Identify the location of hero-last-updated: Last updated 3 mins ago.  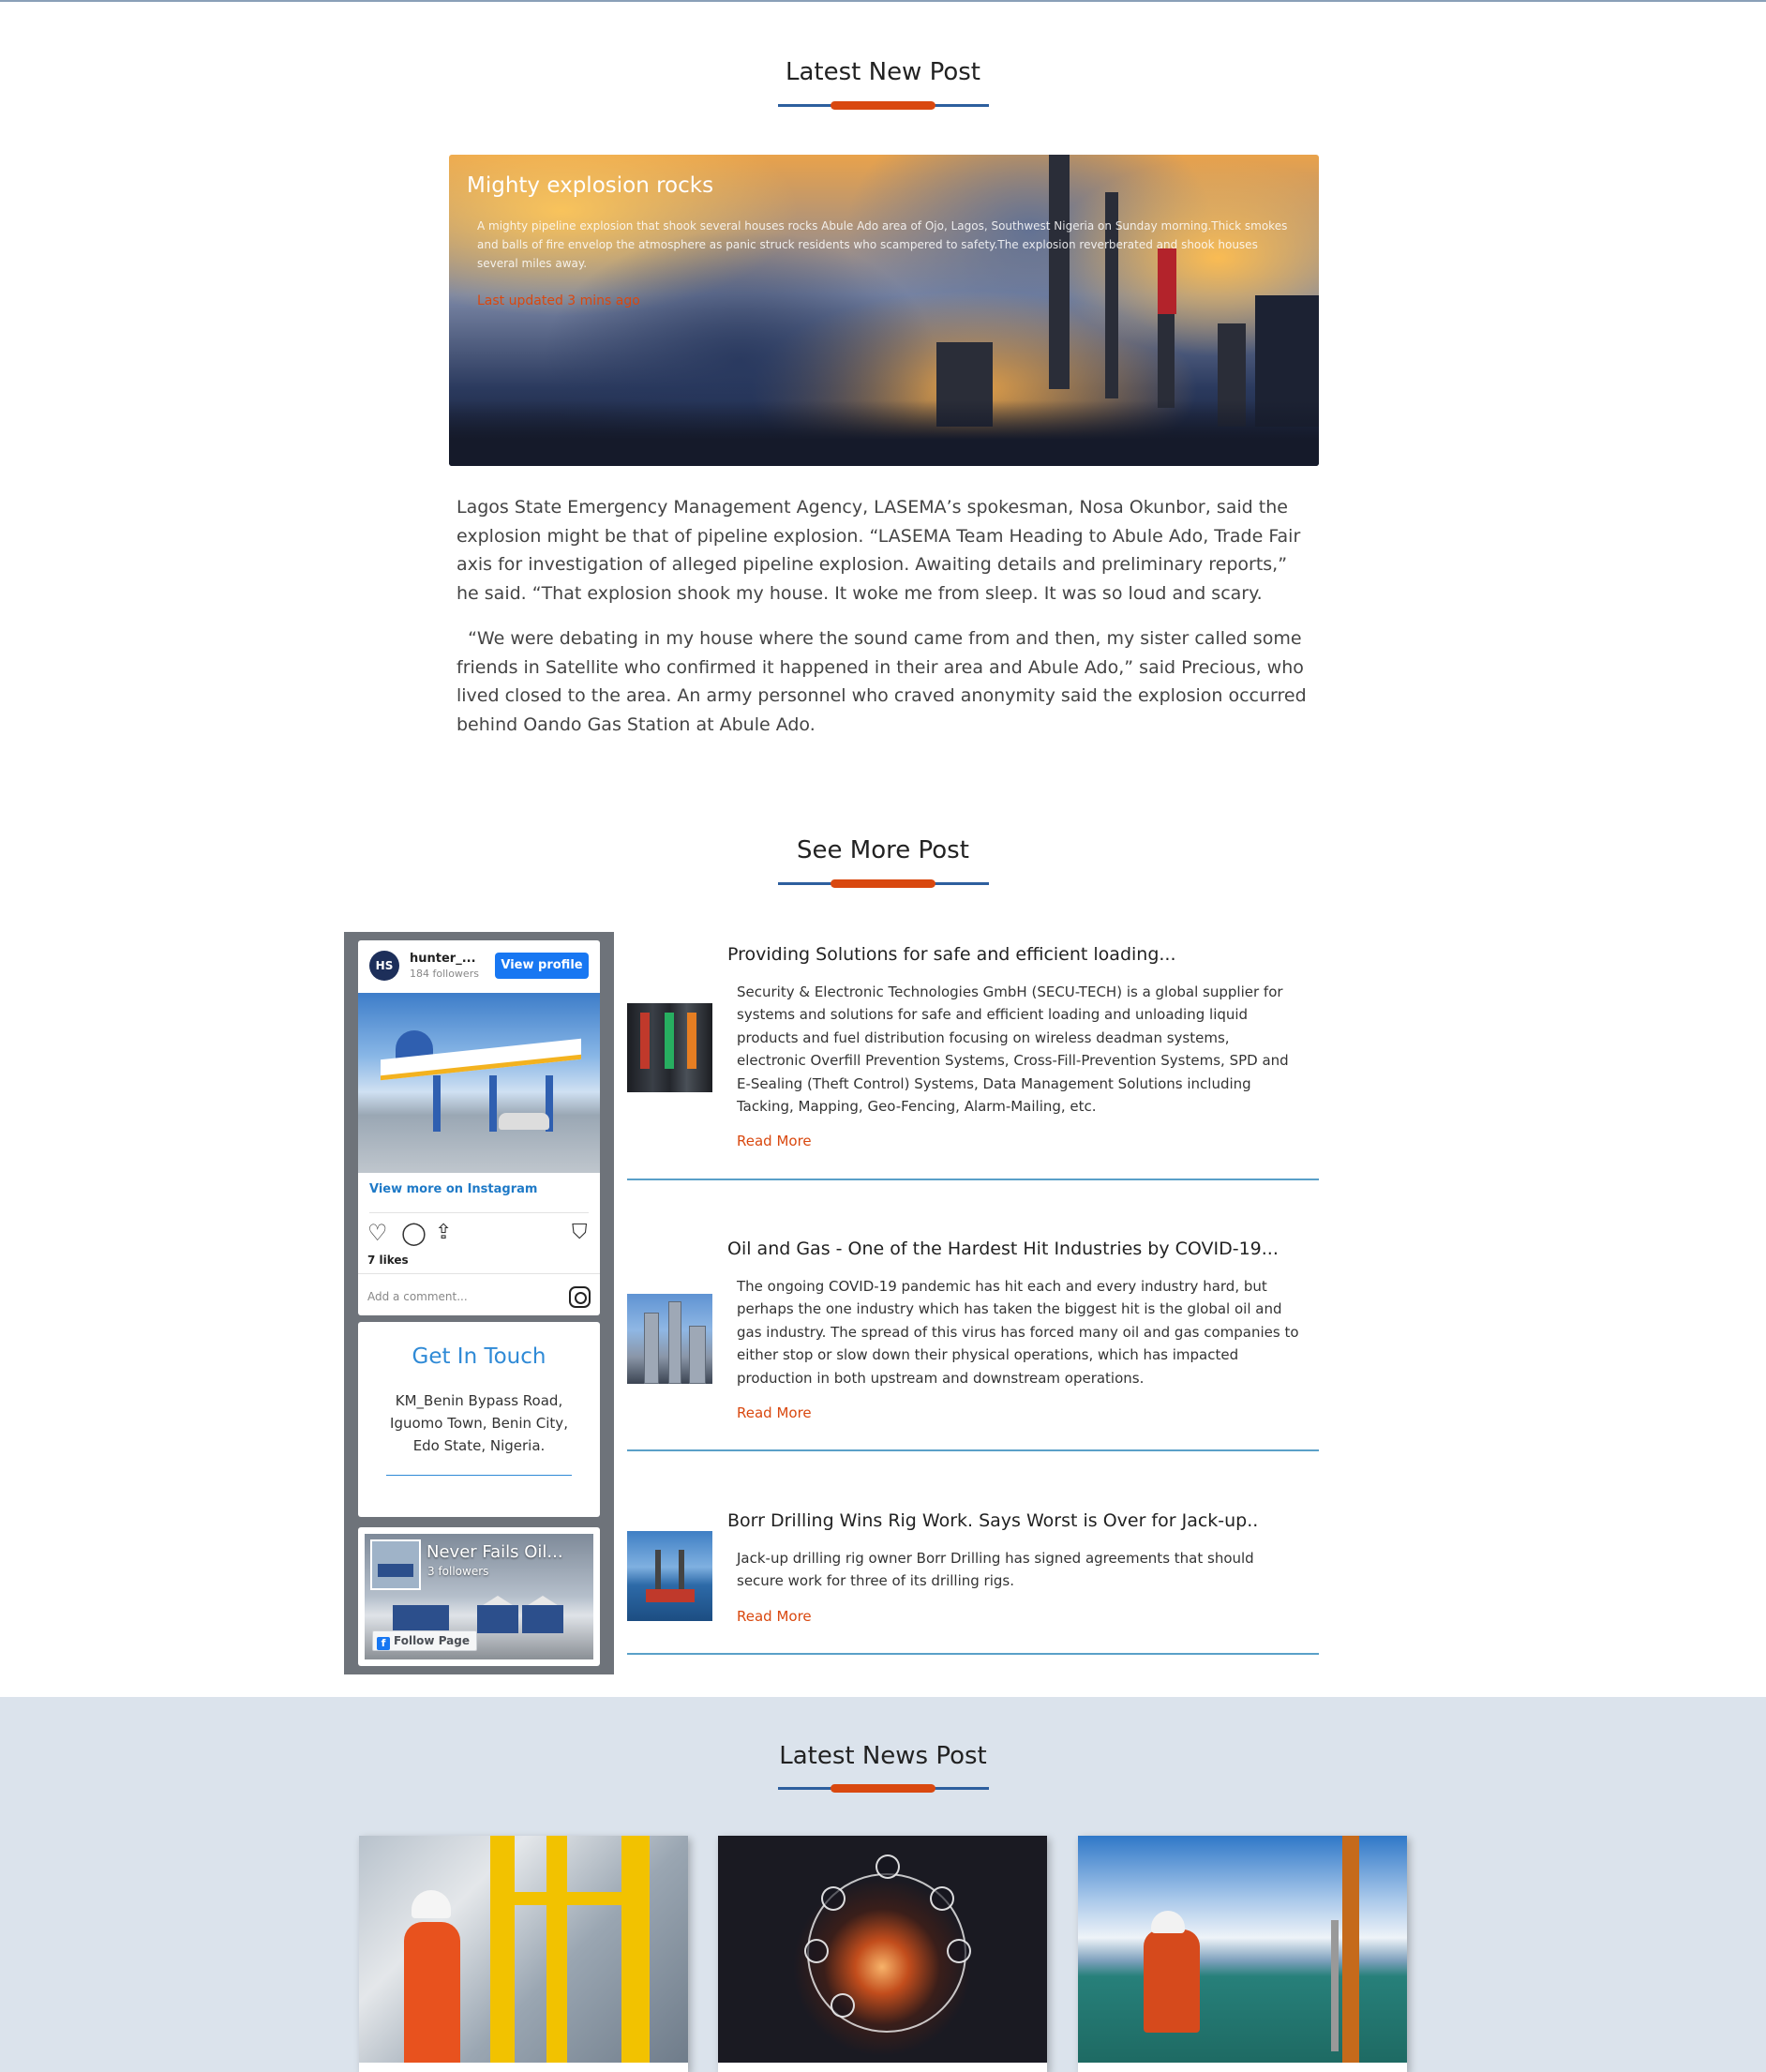
(558, 300).